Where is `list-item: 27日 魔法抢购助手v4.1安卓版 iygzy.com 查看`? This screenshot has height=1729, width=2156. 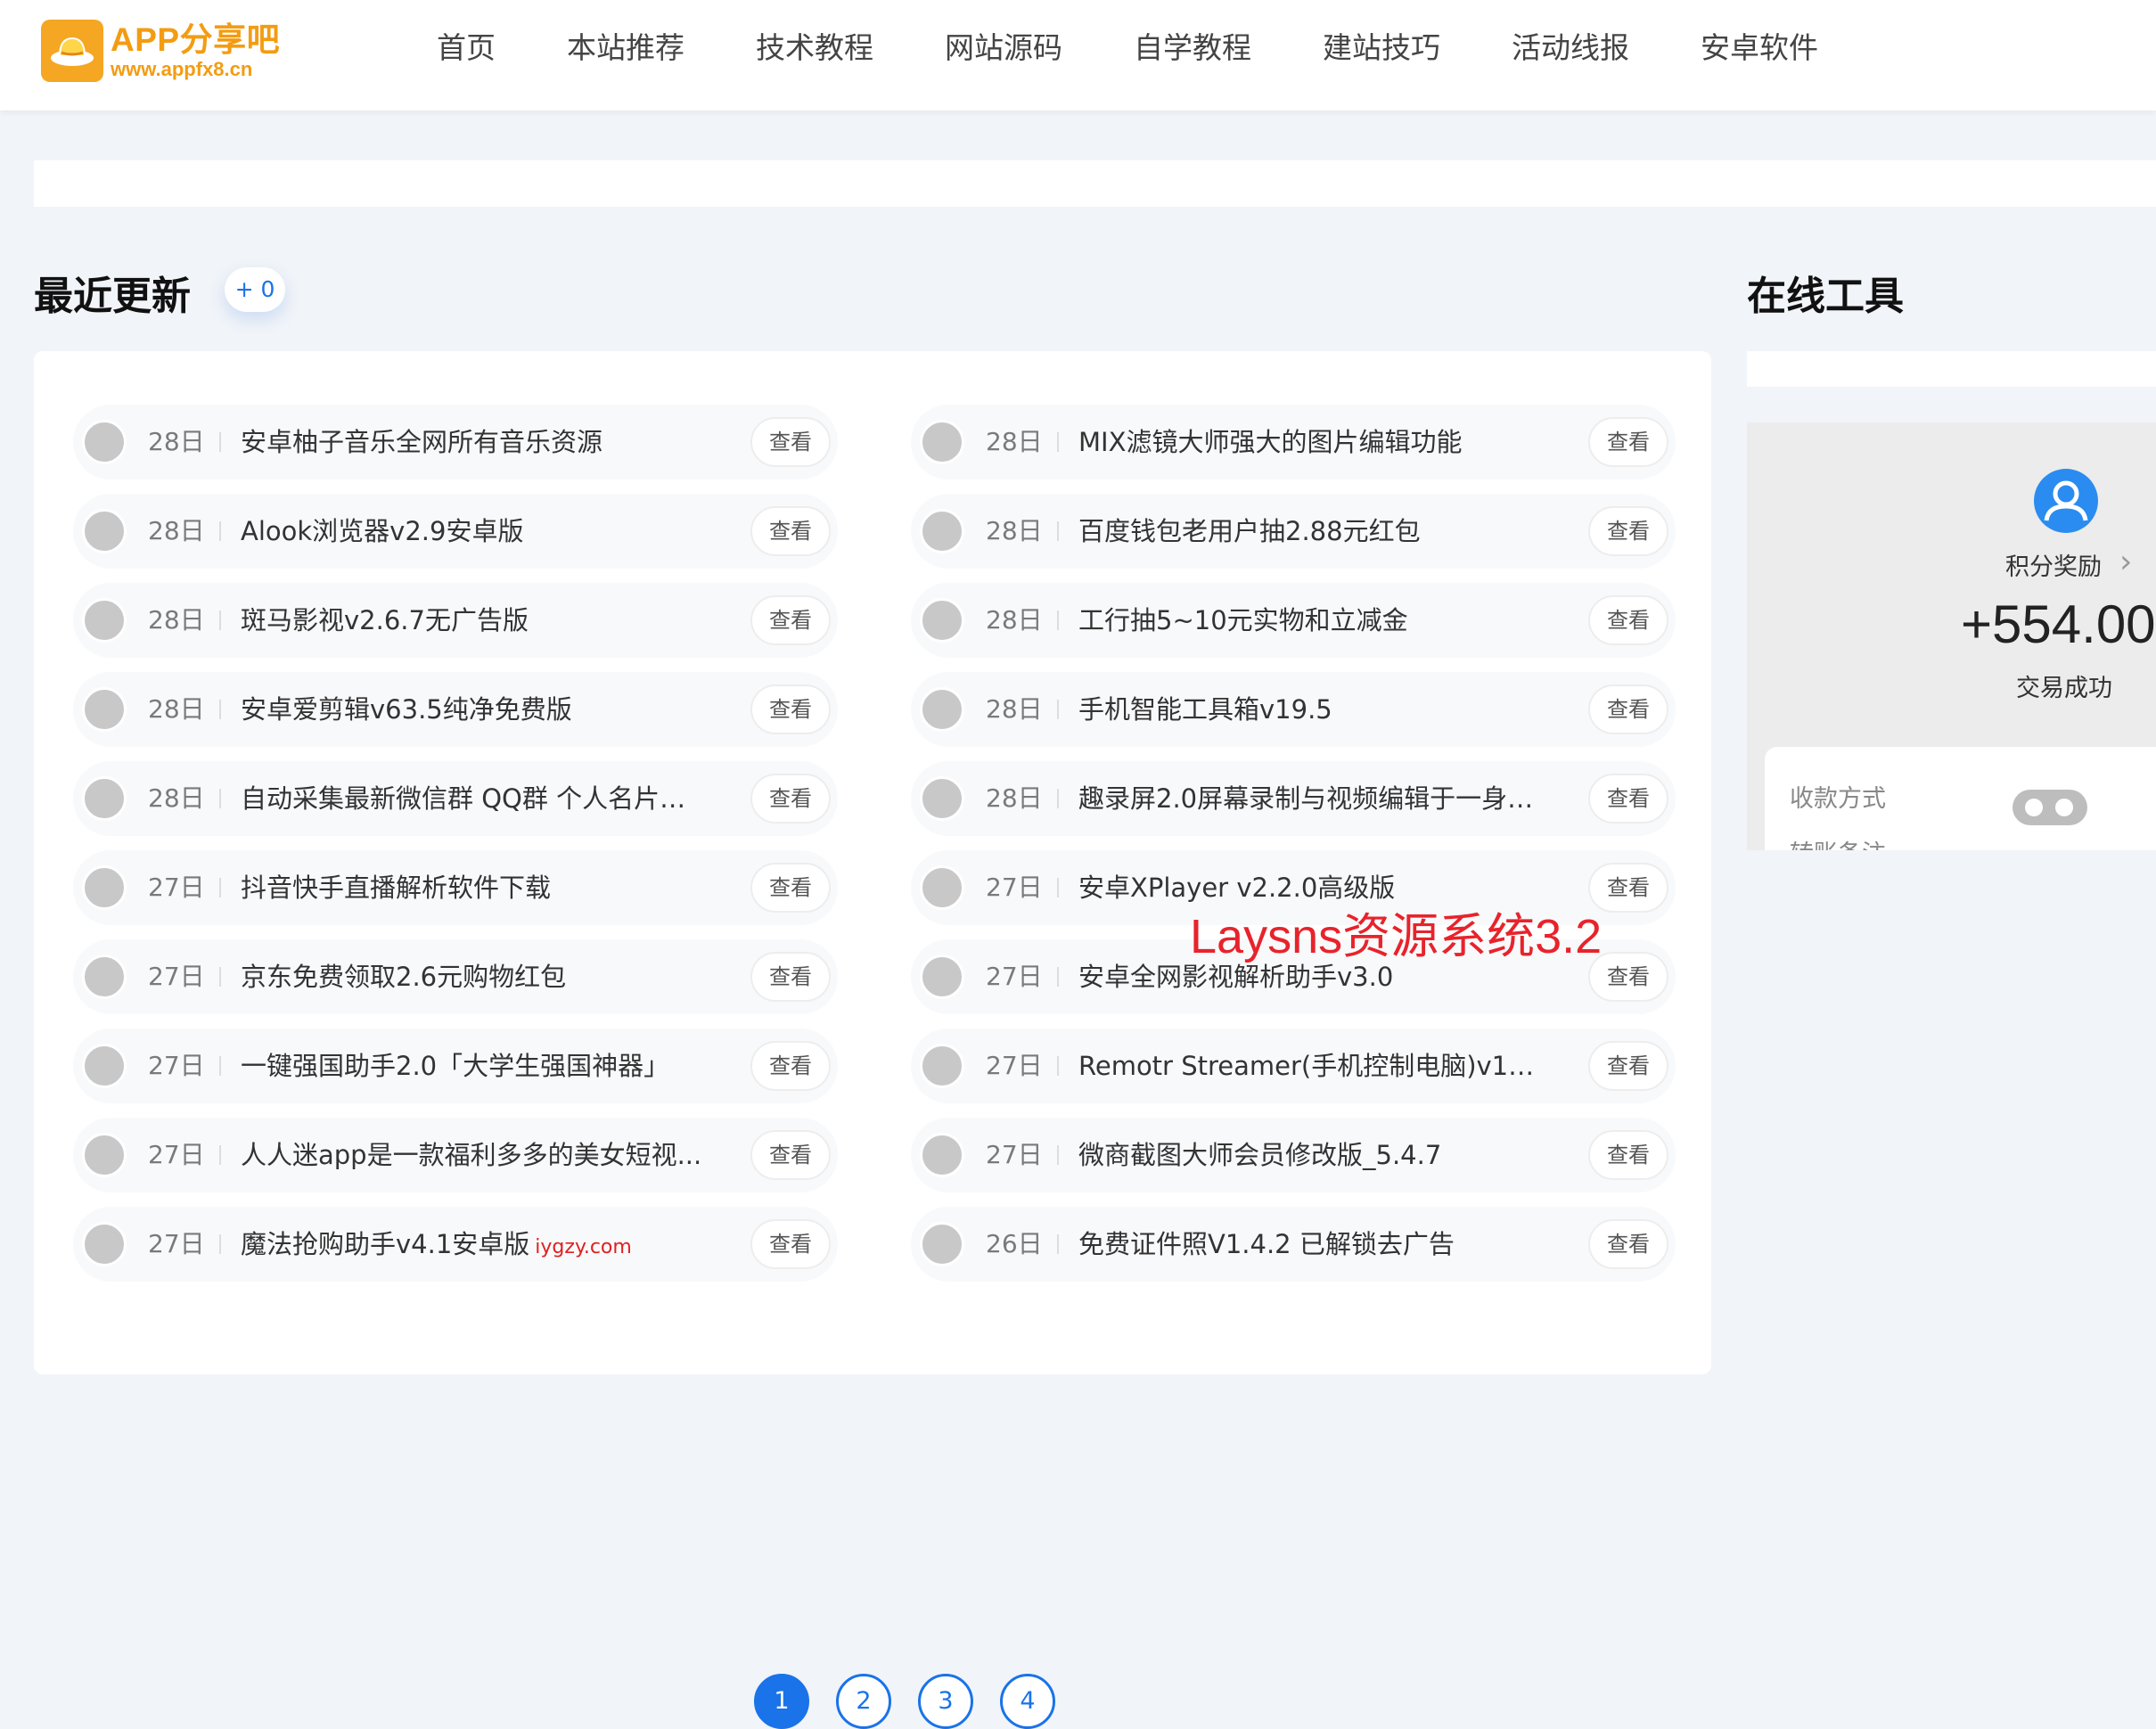 list-item: 27日 魔法抢购助手v4.1安卓版 iygzy.com 查看 is located at coordinates (456, 1244).